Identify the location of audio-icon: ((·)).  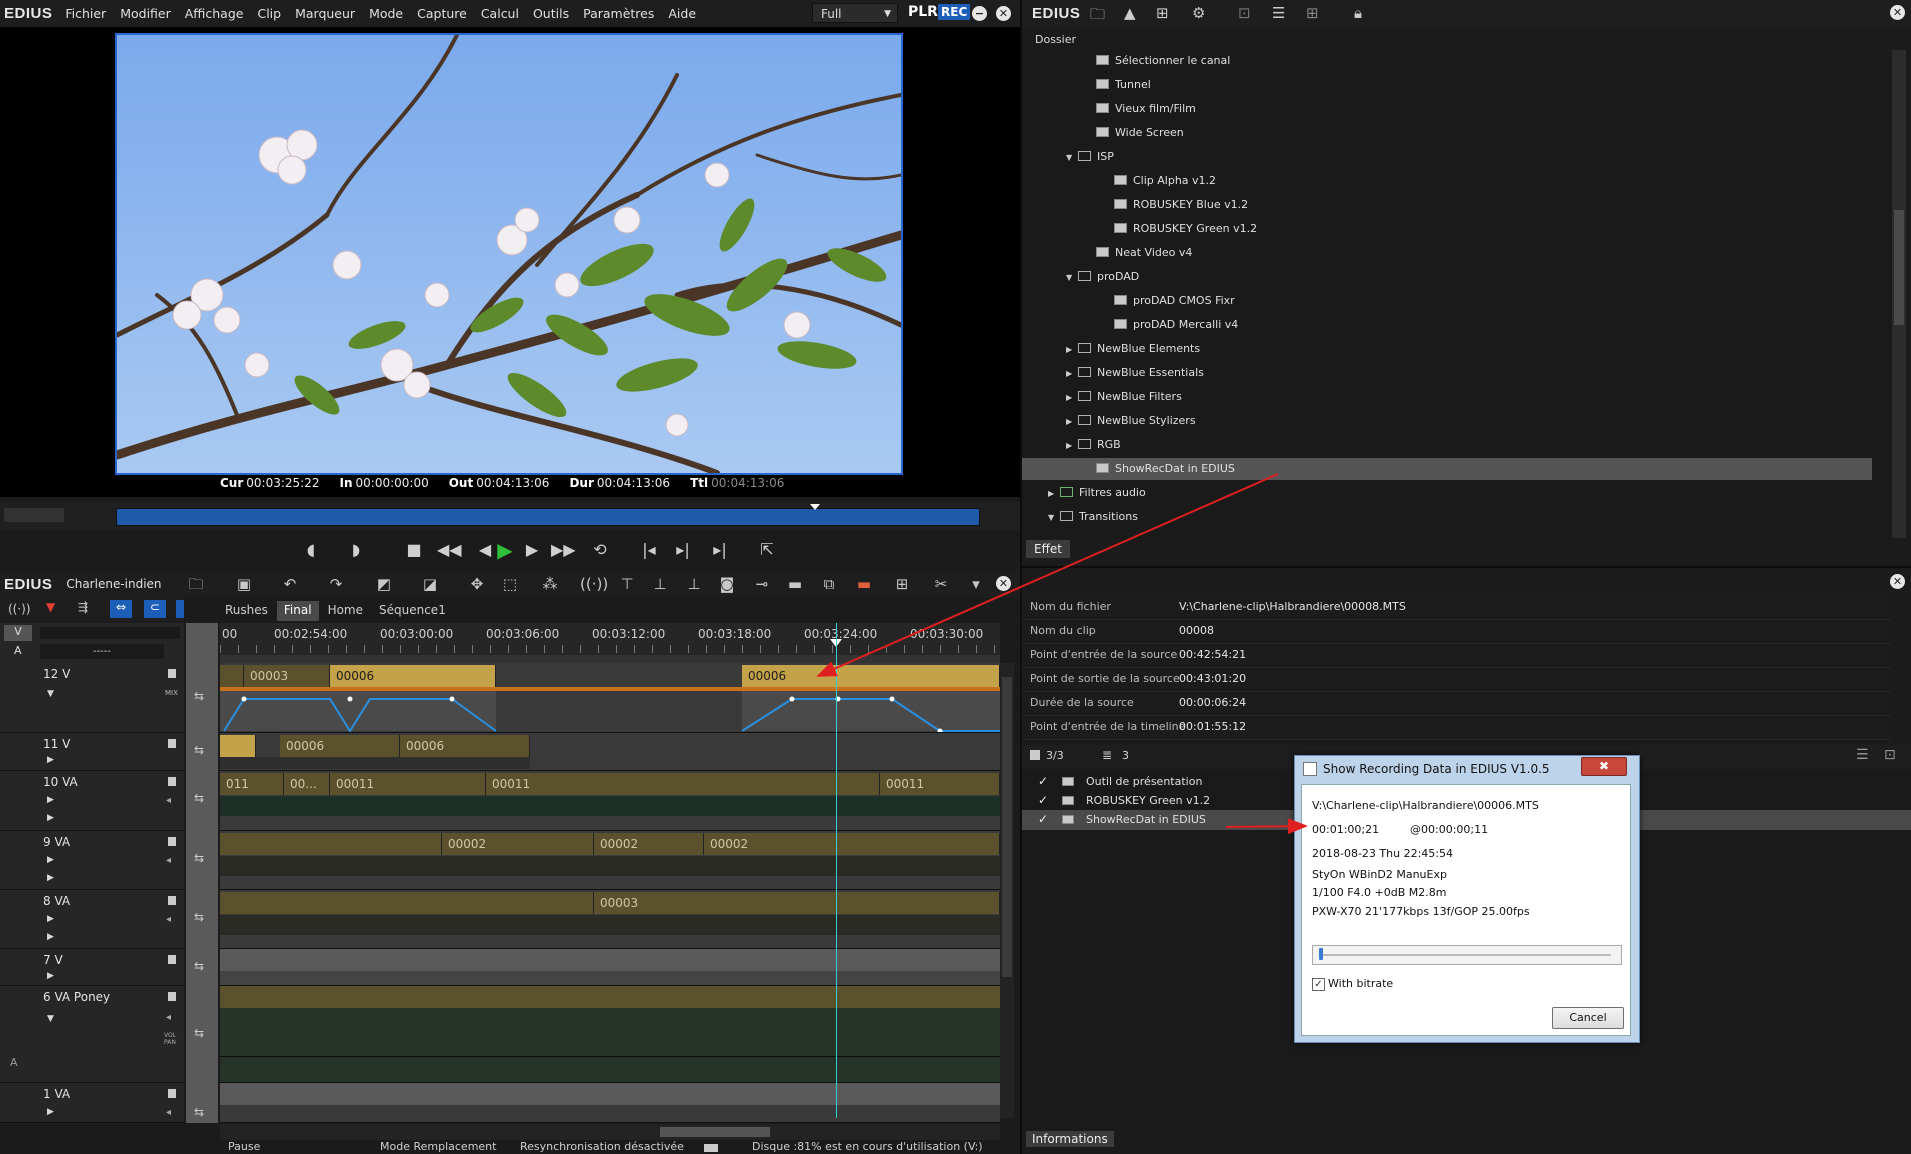
(594, 584).